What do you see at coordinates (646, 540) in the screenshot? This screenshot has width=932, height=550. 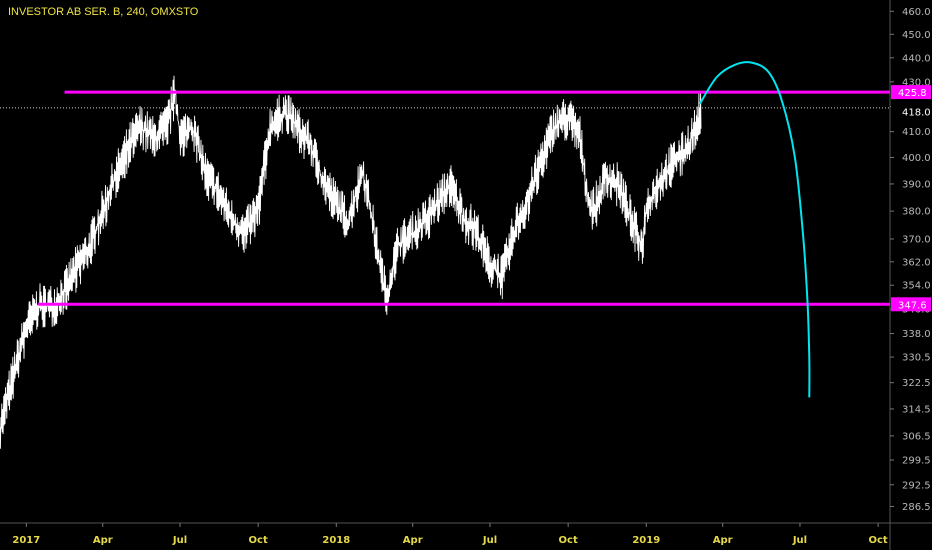 I see `x-tick-label: 2019` at bounding box center [646, 540].